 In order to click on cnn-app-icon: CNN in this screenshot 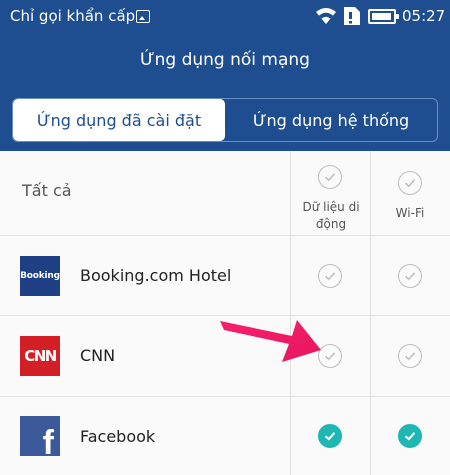, I will do `click(40, 356)`.